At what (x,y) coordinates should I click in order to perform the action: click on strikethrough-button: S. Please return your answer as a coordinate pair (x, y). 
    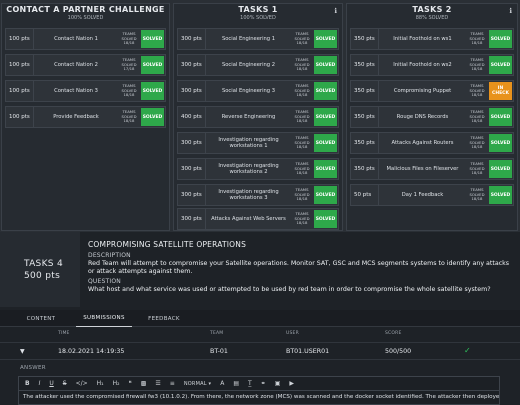
    Looking at the image, I should click on (65, 383).